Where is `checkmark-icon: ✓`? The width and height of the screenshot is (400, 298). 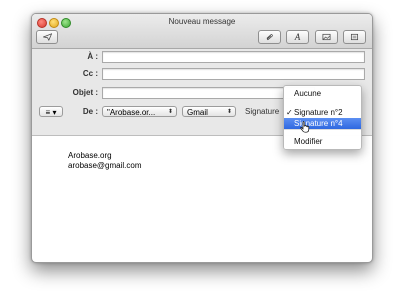 checkmark-icon: ✓ is located at coordinates (289, 112).